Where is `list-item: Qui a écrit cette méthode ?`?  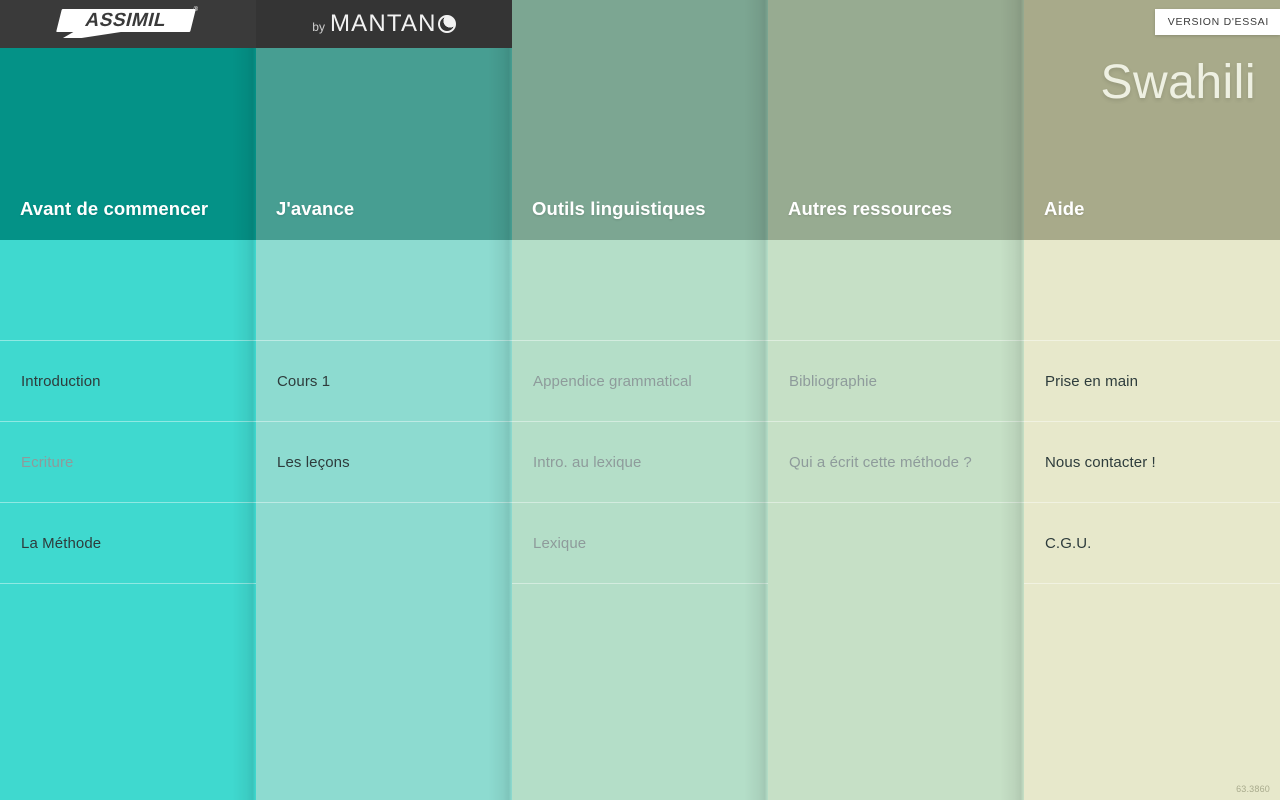 list-item: Qui a écrit cette méthode ? is located at coordinates (896, 461).